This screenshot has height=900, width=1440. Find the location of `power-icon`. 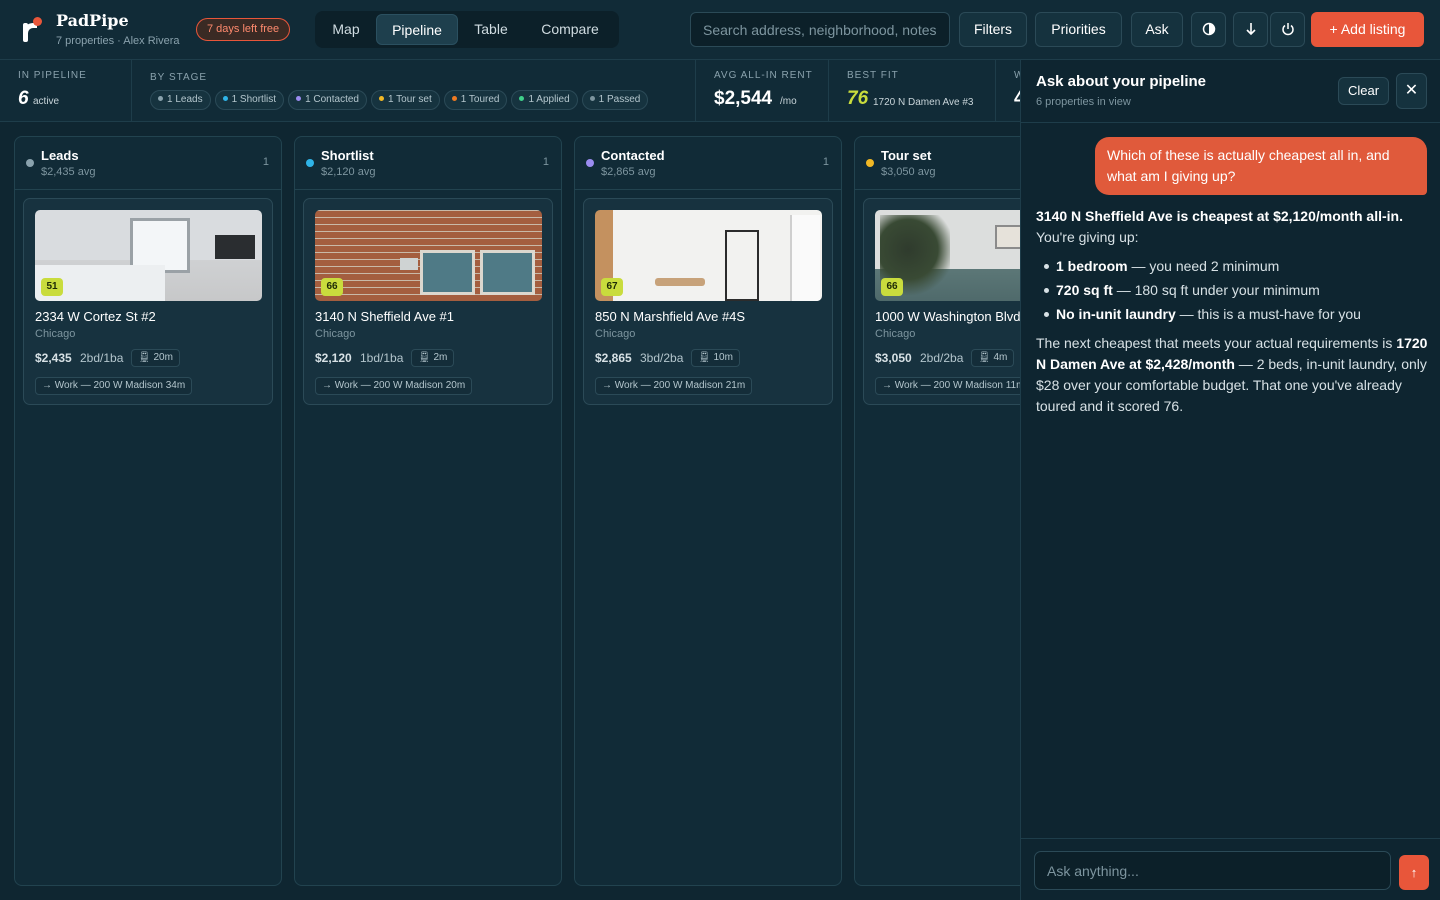

power-icon is located at coordinates (1287, 29).